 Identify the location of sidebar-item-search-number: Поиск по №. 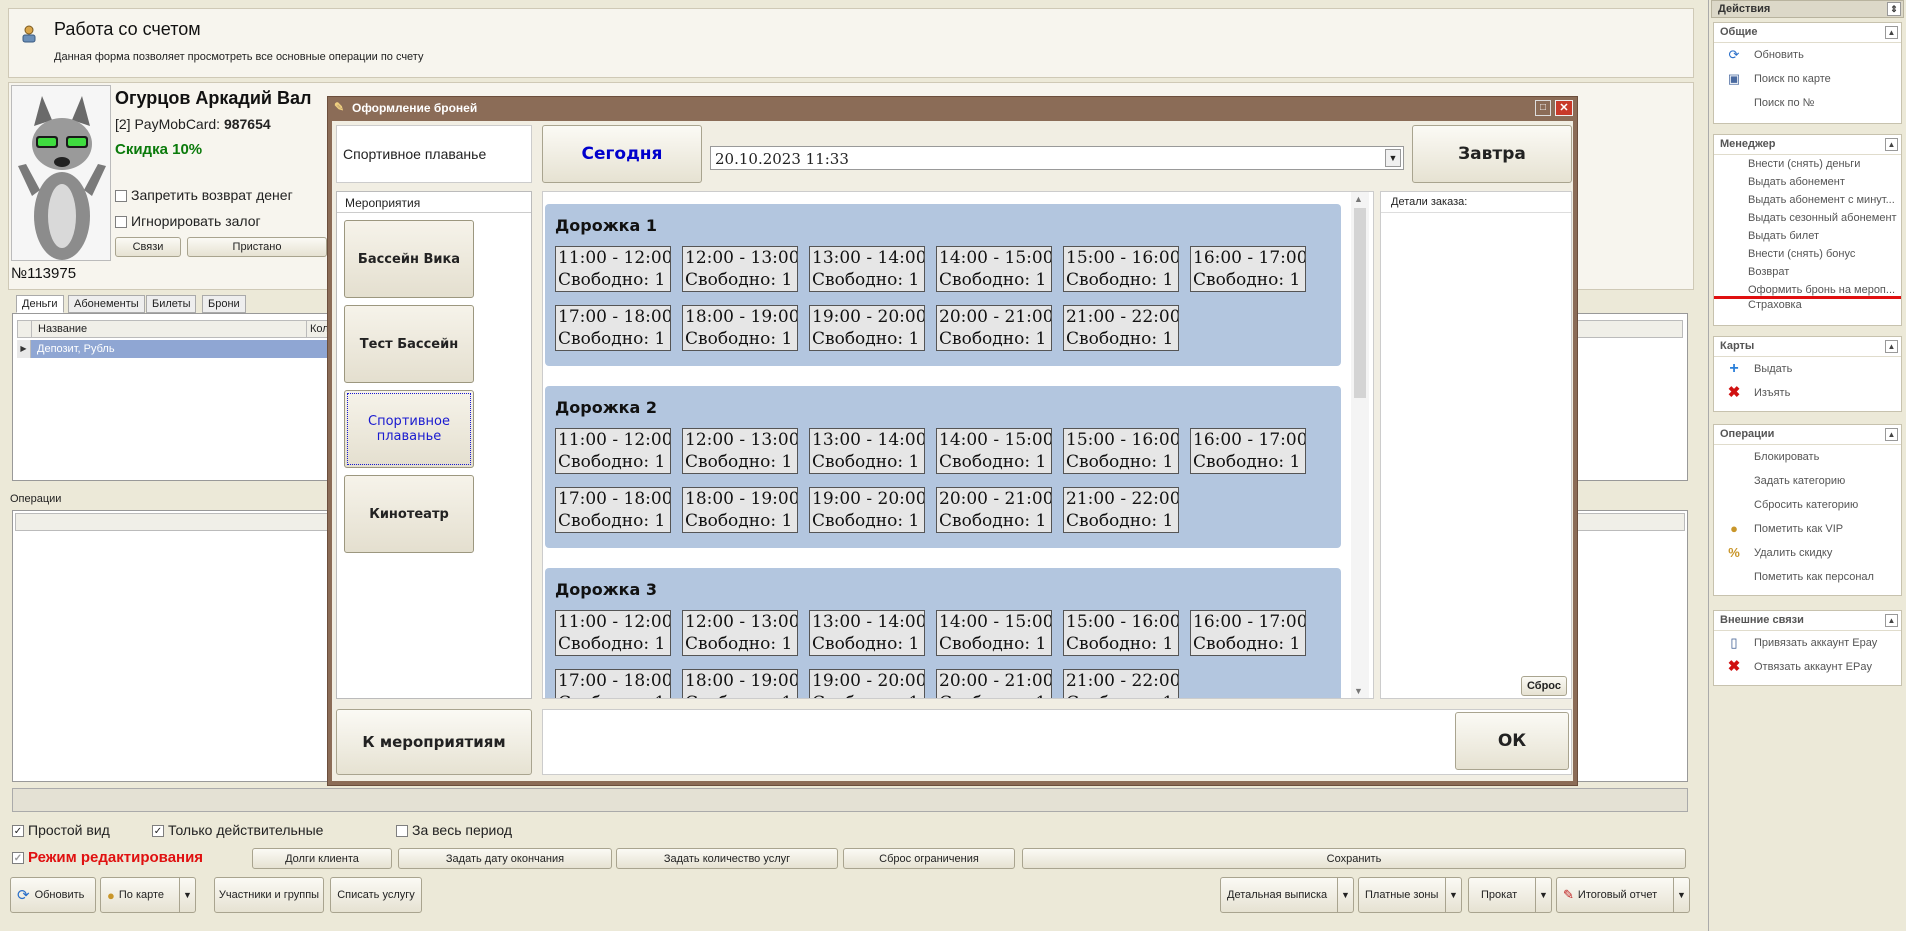
(1807, 103).